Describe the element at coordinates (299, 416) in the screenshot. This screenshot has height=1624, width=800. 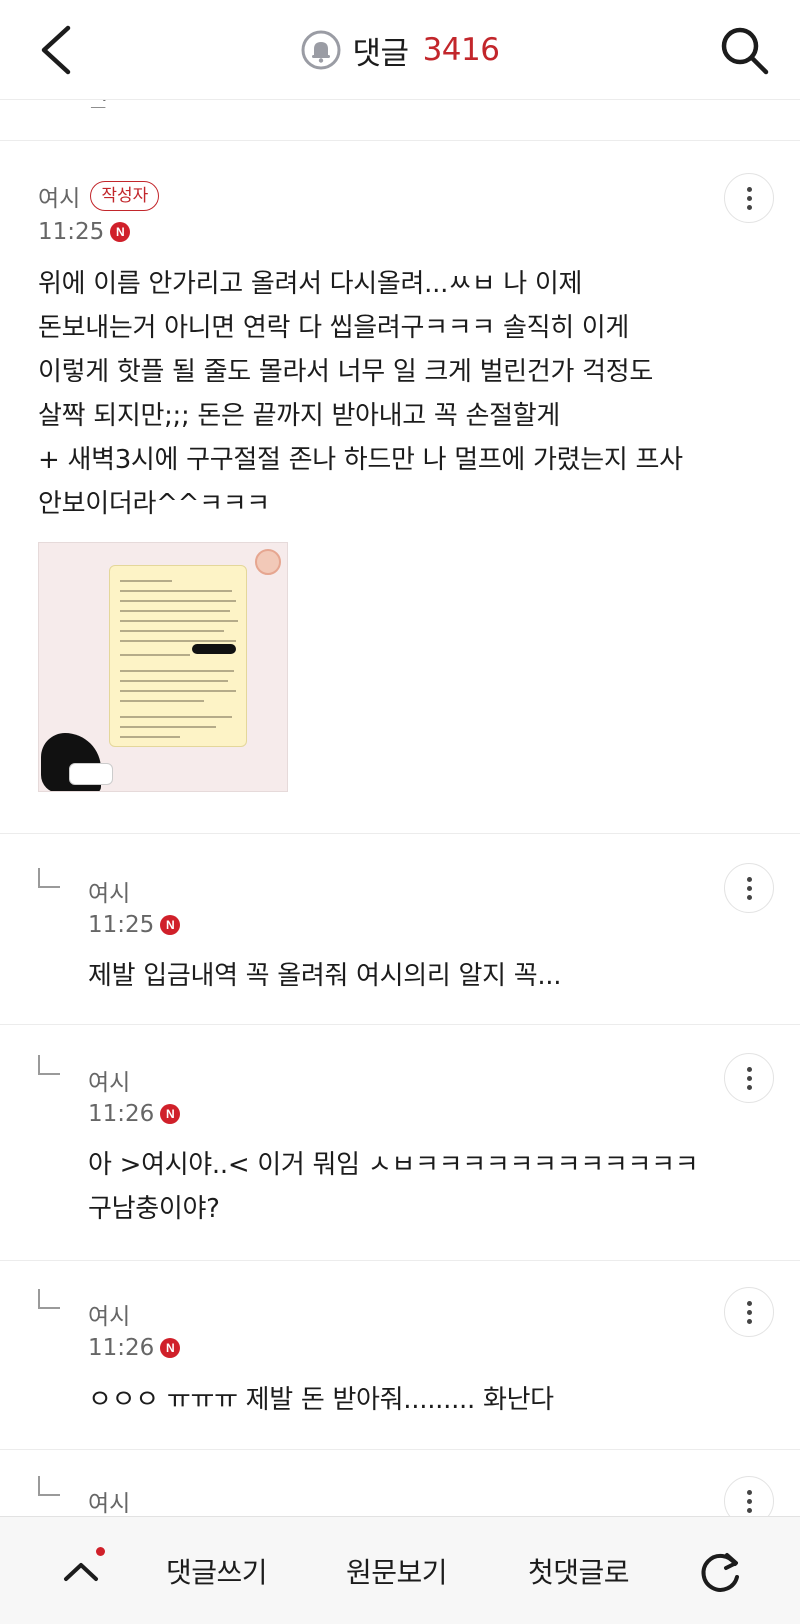
I see `comment-line: 살짝 되지만;;; 돈은 끝까지 받아내고 꼭 손절할게` at that location.